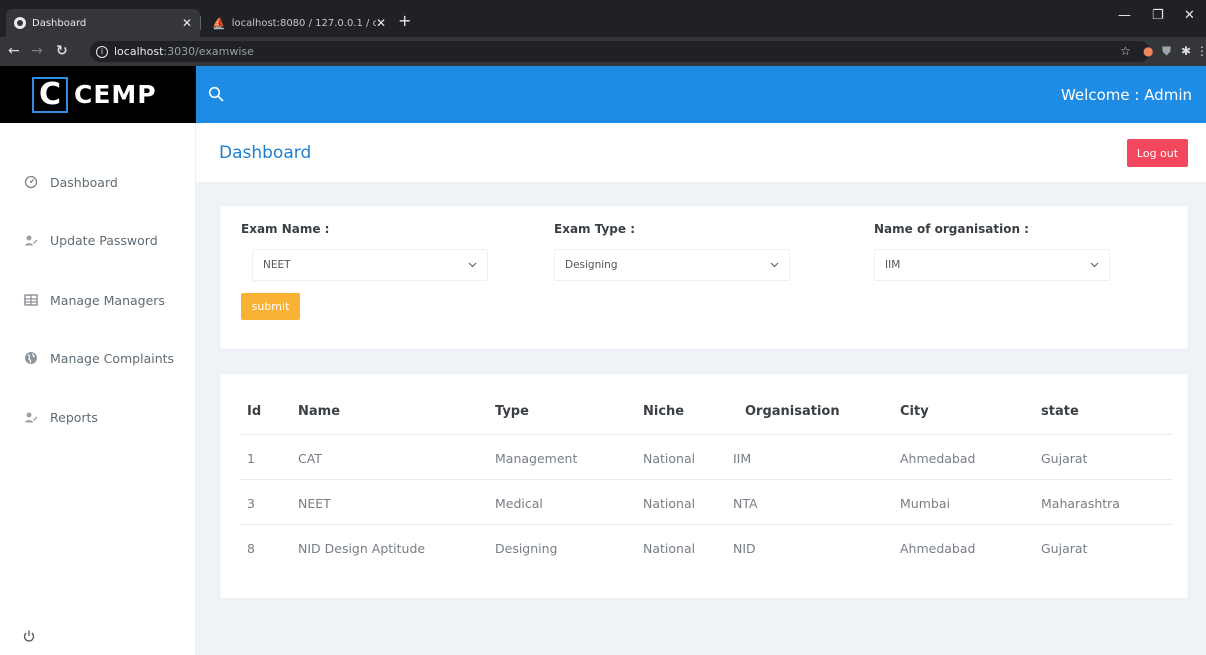  What do you see at coordinates (701, 94) in the screenshot?
I see `top-navbar: Welcome : Admin` at bounding box center [701, 94].